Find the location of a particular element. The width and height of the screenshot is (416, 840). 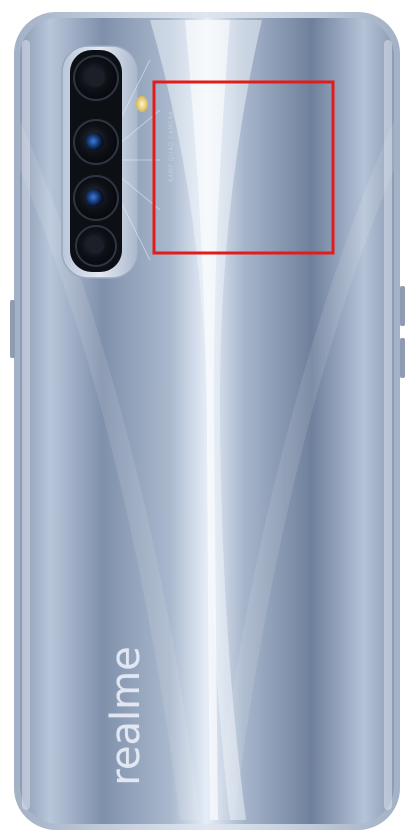

brand-label: realme is located at coordinates (126, 716).